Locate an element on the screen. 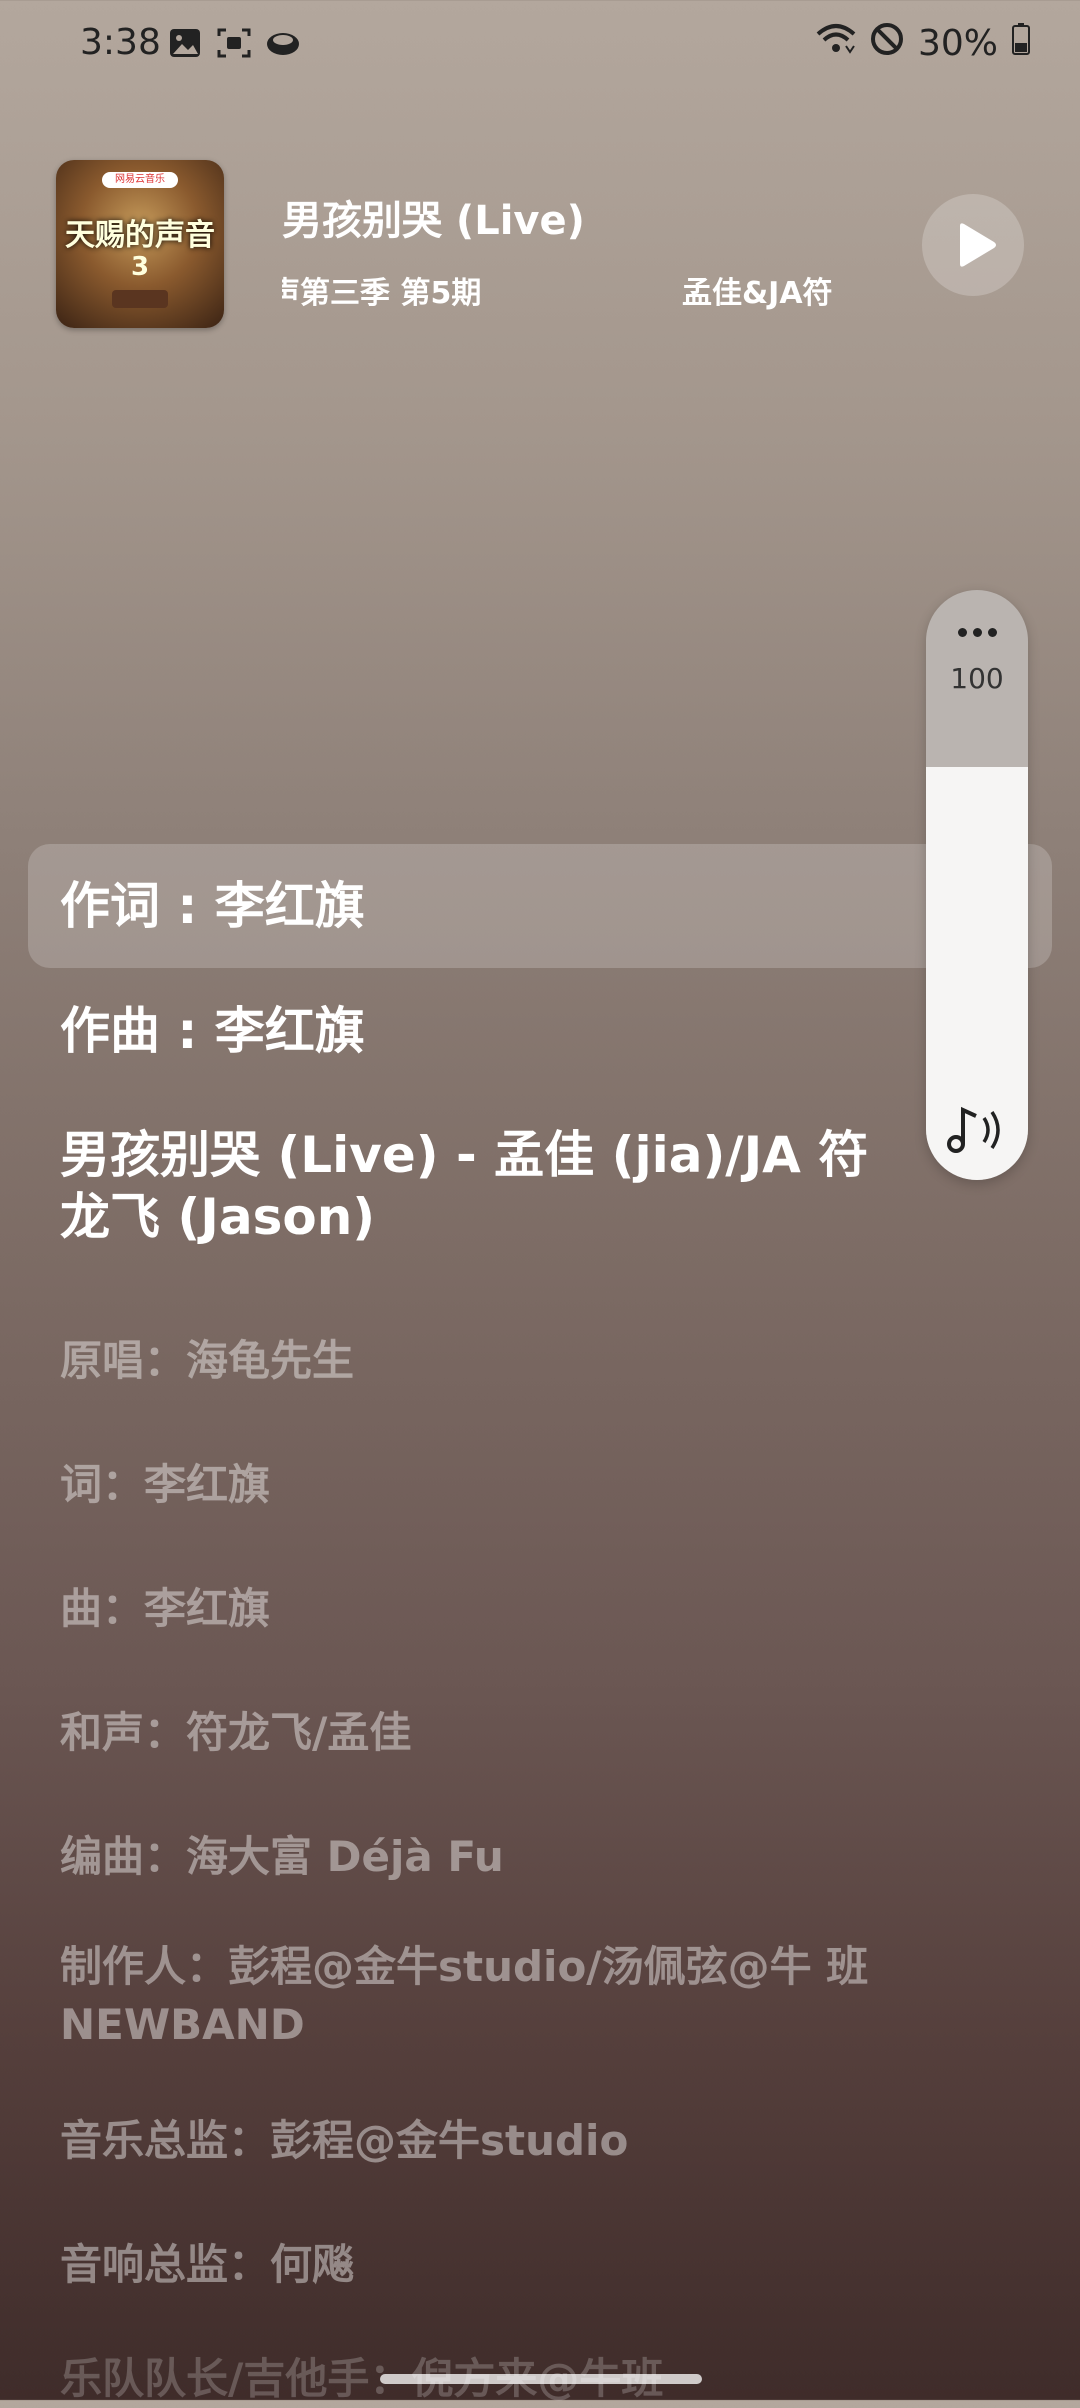  play-button is located at coordinates (973, 245).